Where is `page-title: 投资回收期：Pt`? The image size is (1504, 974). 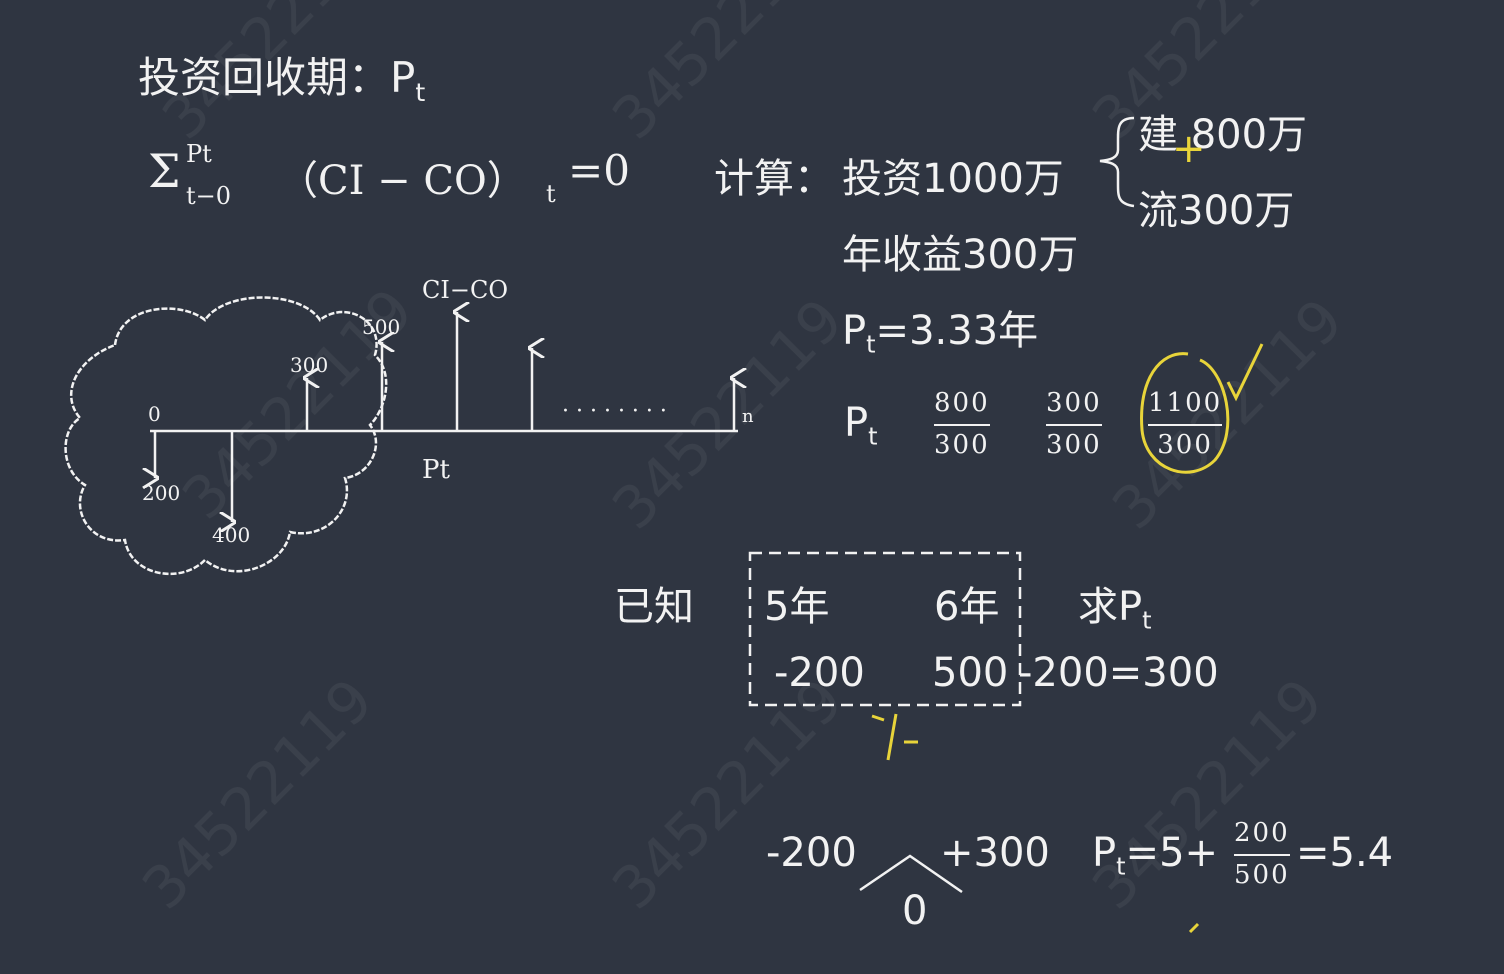 page-title: 投资回收期：Pt is located at coordinates (282, 80).